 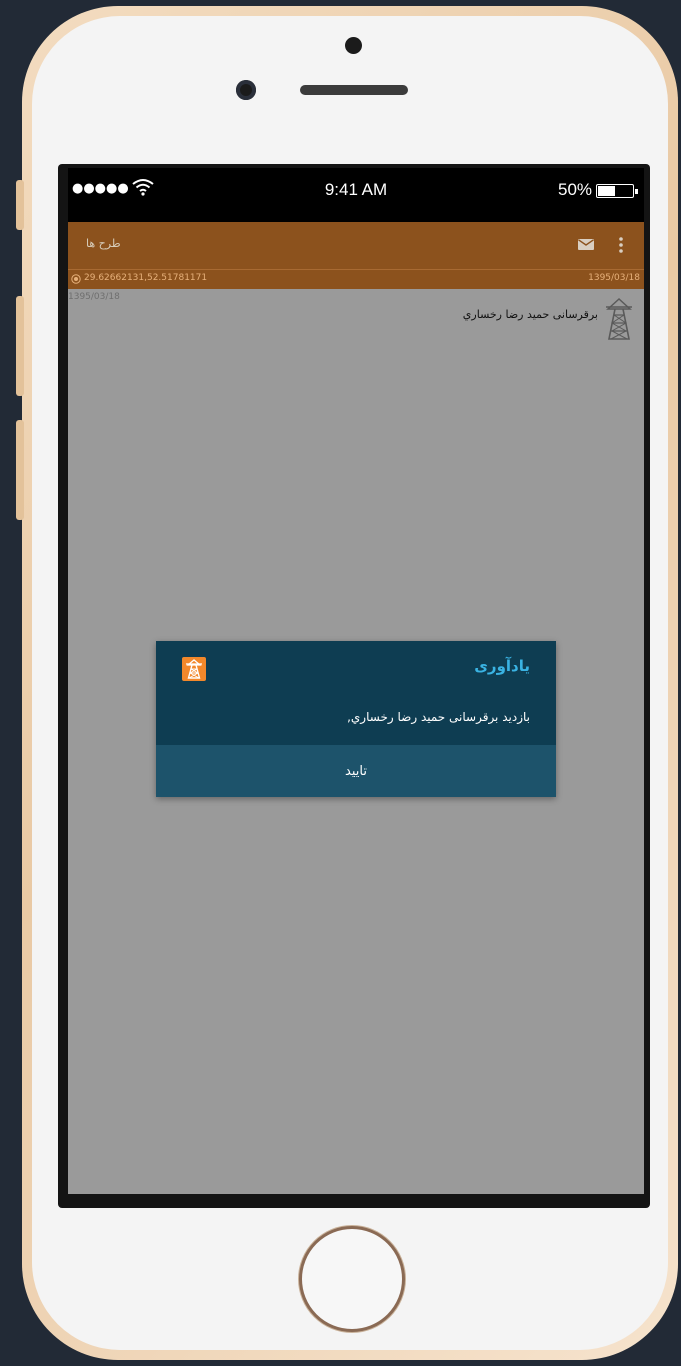 What do you see at coordinates (146, 278) in the screenshot?
I see `gps-coordinates: 29.62662131,52.51781171` at bounding box center [146, 278].